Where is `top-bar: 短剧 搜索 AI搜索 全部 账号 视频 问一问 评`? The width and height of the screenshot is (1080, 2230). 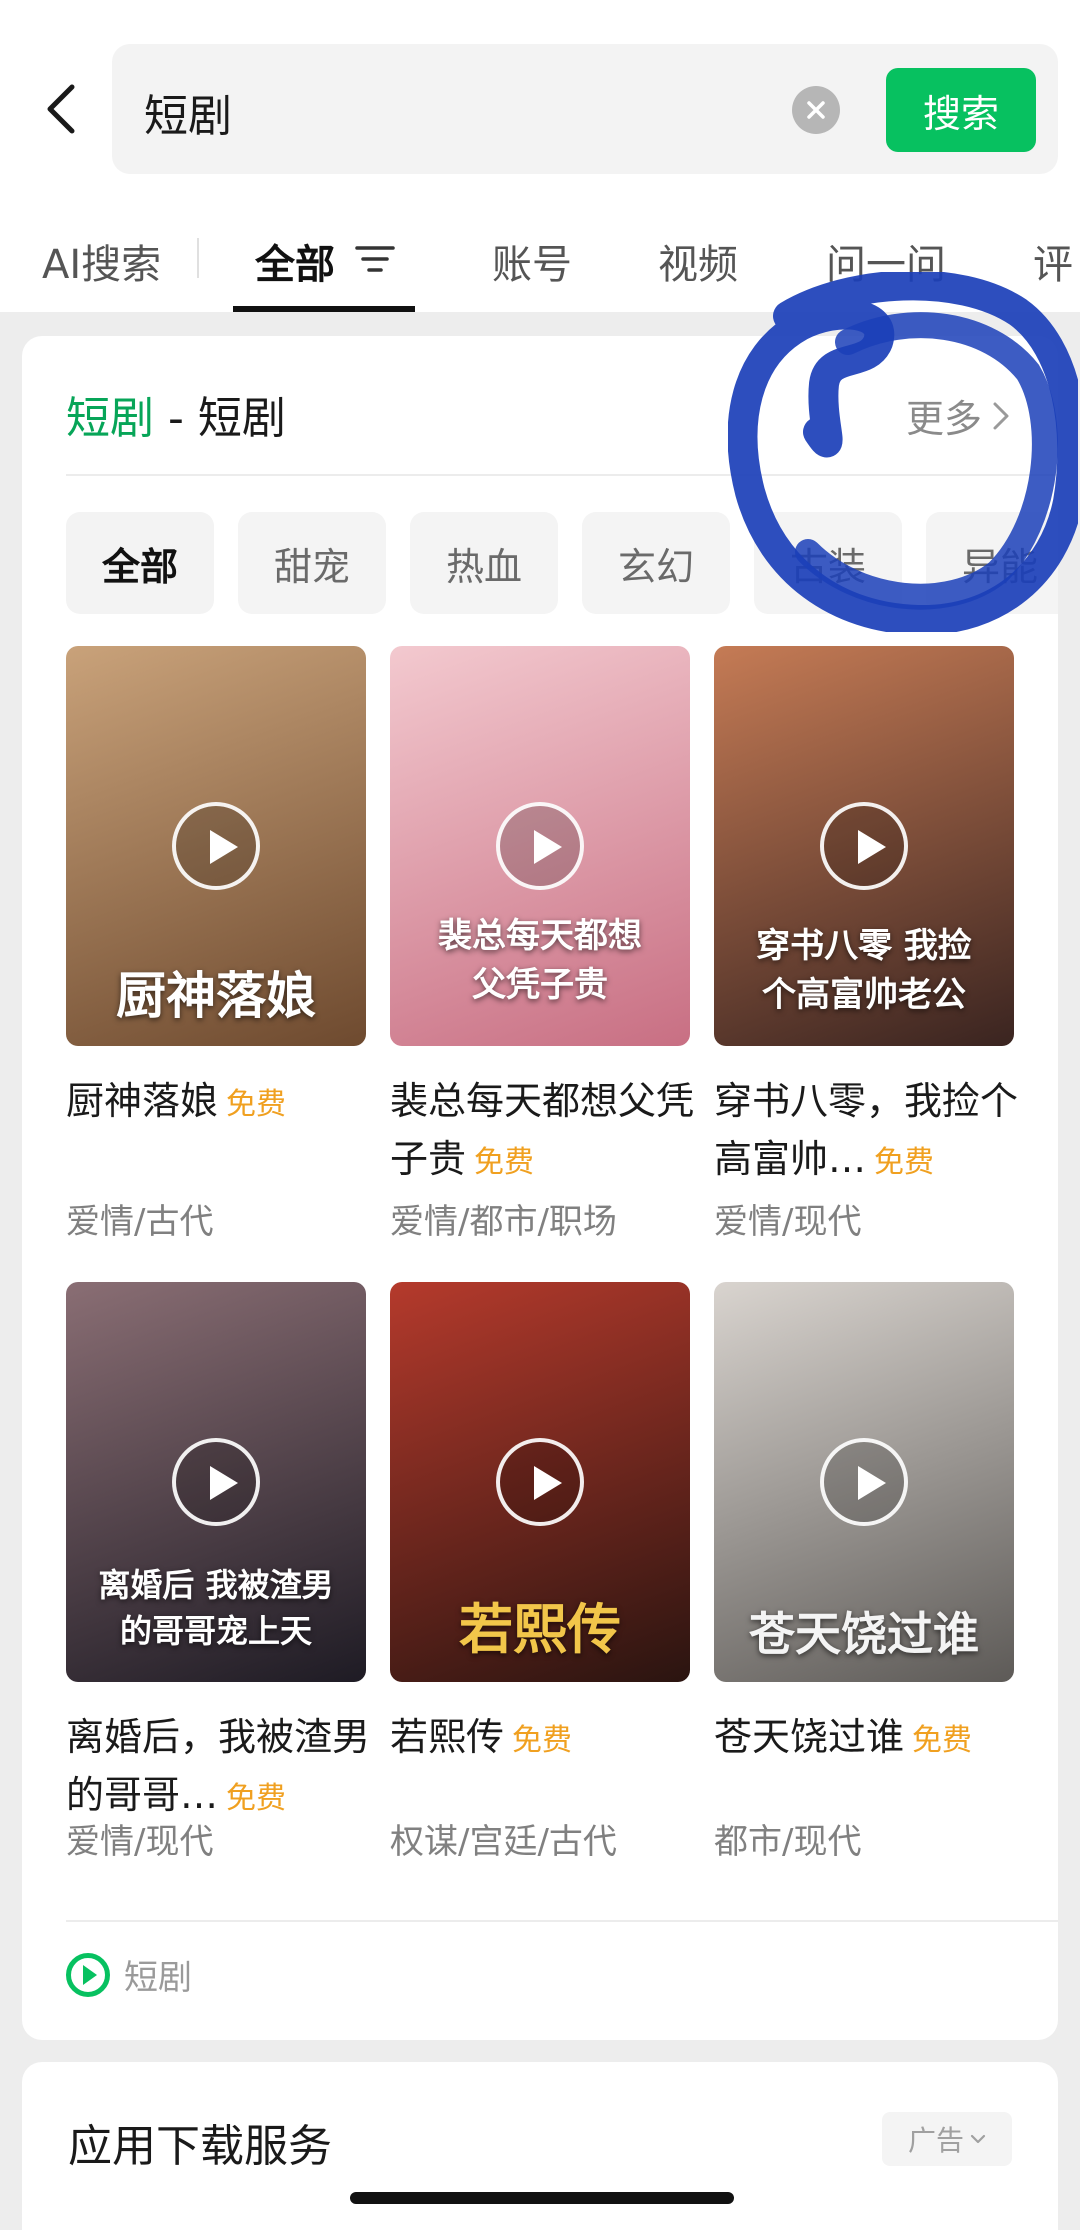
top-bar: 短剧 搜索 AI搜索 全部 账号 视频 问一问 评 is located at coordinates (540, 156).